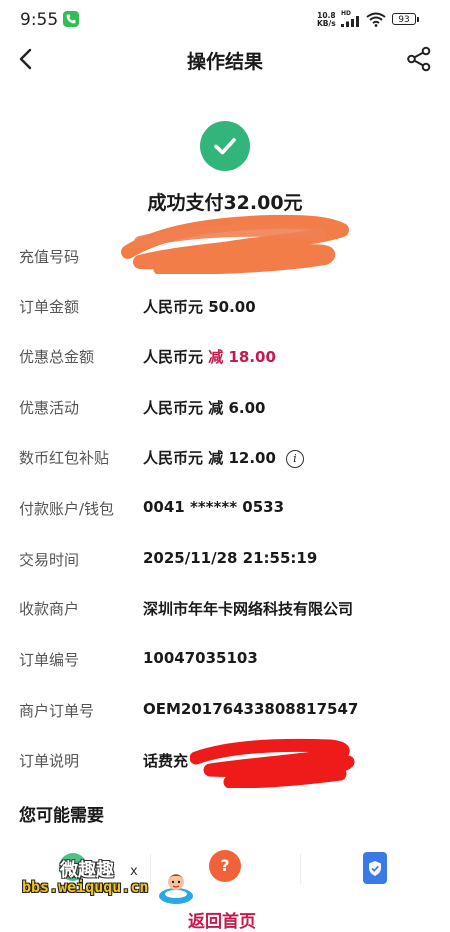 This screenshot has width=450, height=932. I want to click on detail-row-merchant-order-number: 商户订单号 OEM20176433808817547, so click(225, 711).